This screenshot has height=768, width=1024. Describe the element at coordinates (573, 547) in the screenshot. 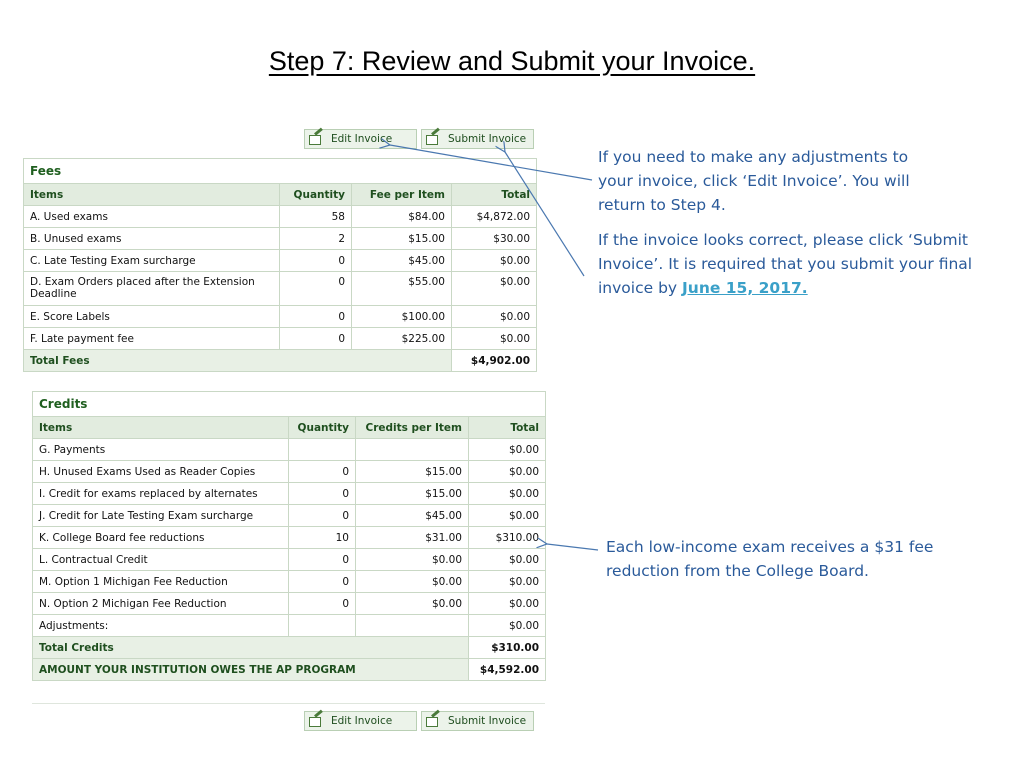

I see `reduction-arrow` at that location.